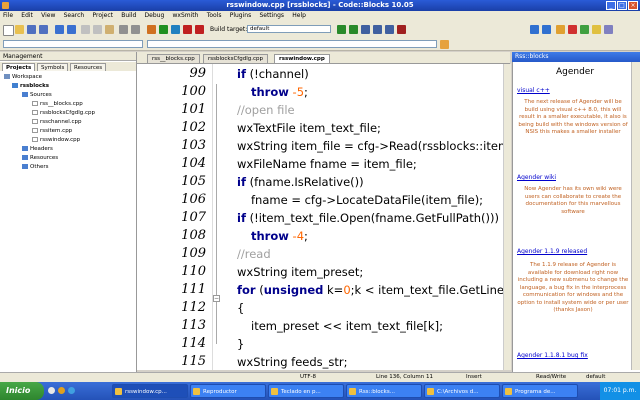 This screenshot has width=640, height=400. Describe the element at coordinates (551, 377) in the screenshot. I see `status-rw: Read/Write` at that location.